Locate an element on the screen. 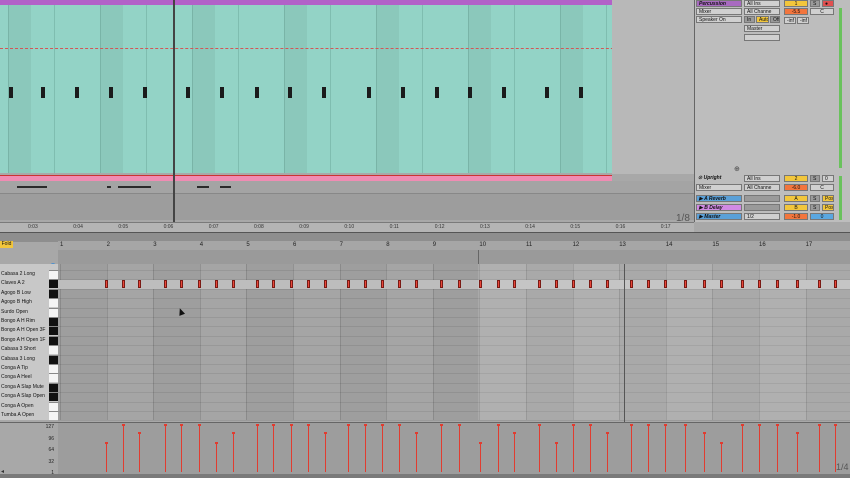 This screenshot has width=850, height=478. upright-device-select: Mixer is located at coordinates (719, 187).